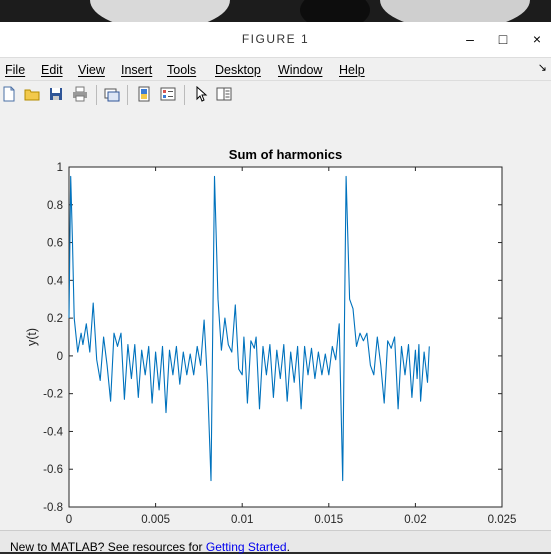 The height and width of the screenshot is (554, 551). What do you see at coordinates (52, 70) in the screenshot?
I see `menu-edit: Edit` at bounding box center [52, 70].